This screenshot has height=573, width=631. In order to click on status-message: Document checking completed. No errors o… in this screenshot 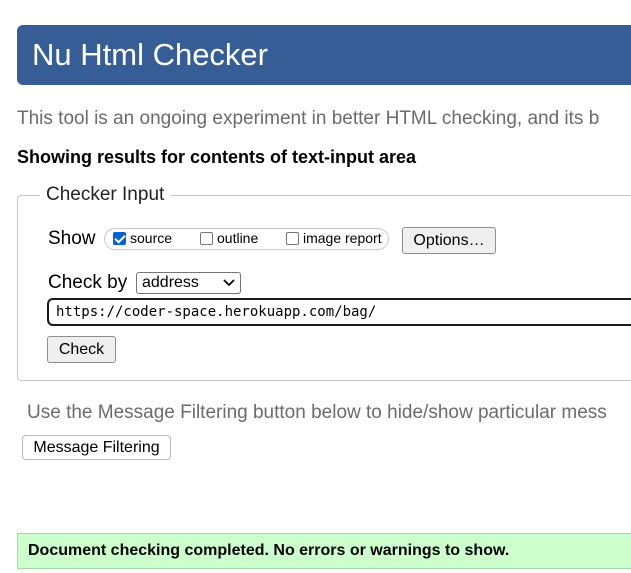, I will do `click(269, 550)`.